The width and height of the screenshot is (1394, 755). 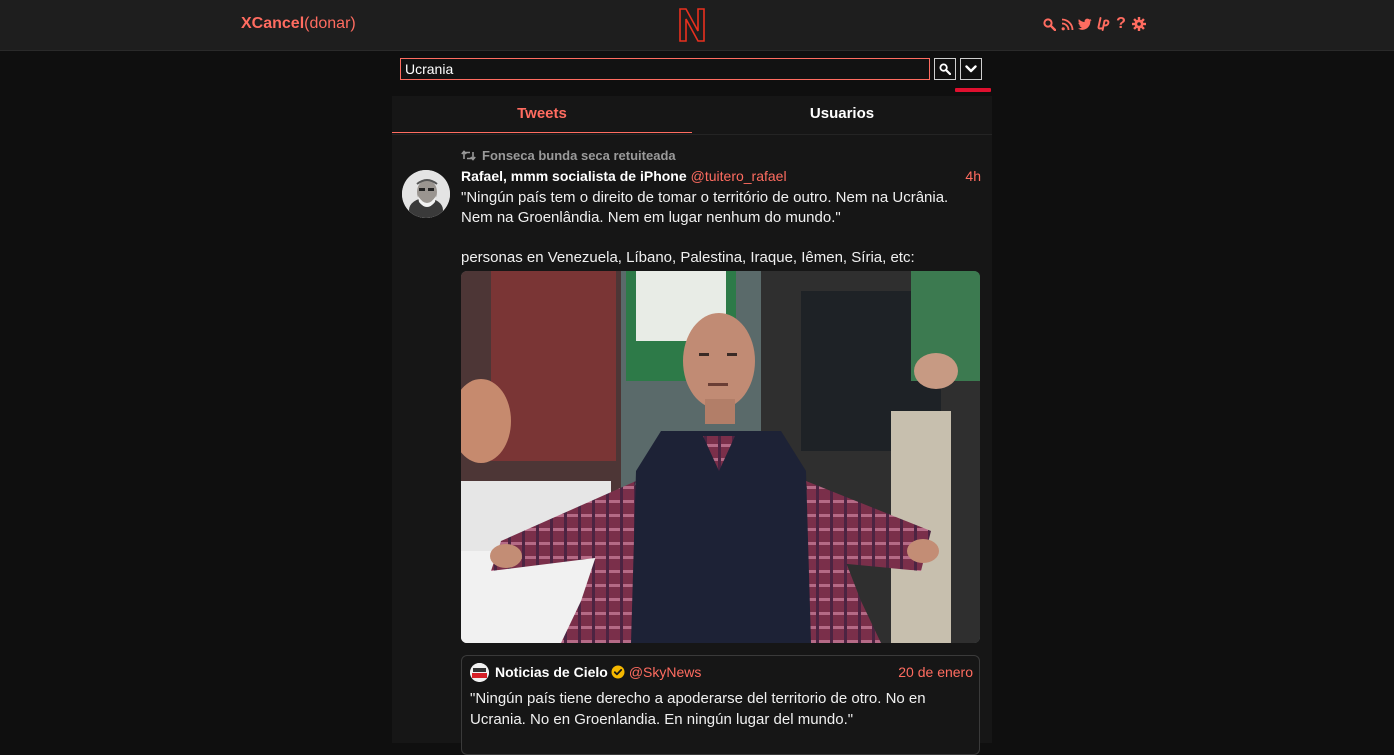 What do you see at coordinates (330, 23) in the screenshot?
I see `donate-link: (donar)` at bounding box center [330, 23].